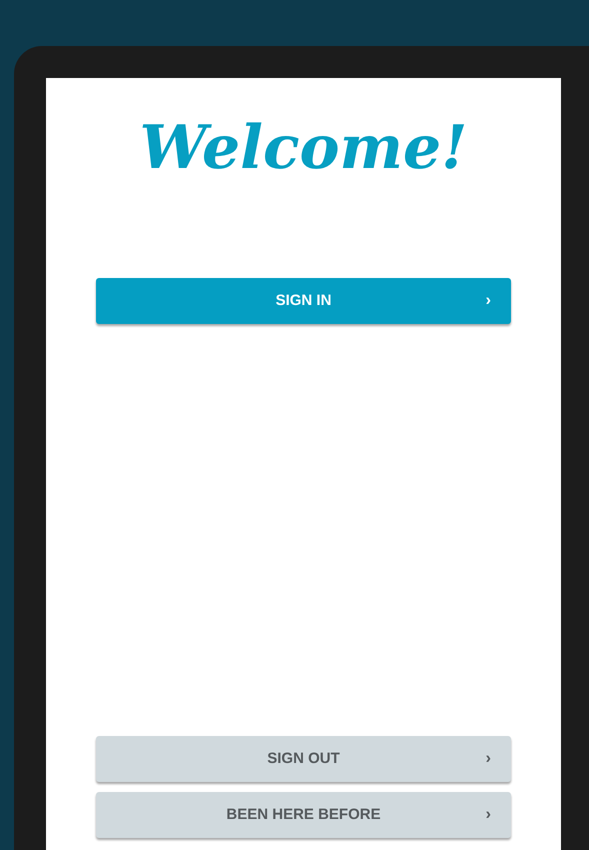  Describe the element at coordinates (303, 301) in the screenshot. I see `sign-in-button: SIGN IN ›` at that location.